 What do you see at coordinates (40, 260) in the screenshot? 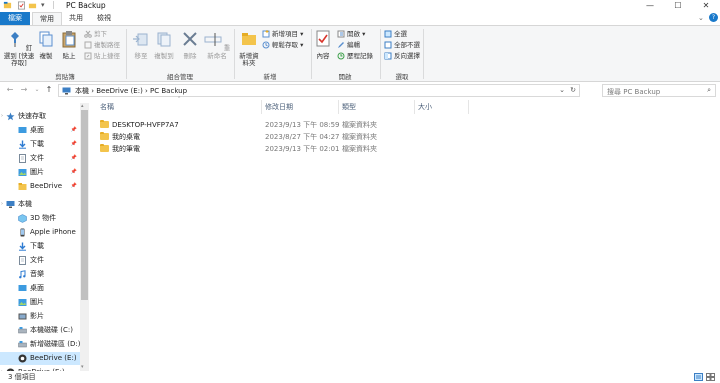
I see `nav-item: 文件` at bounding box center [40, 260].